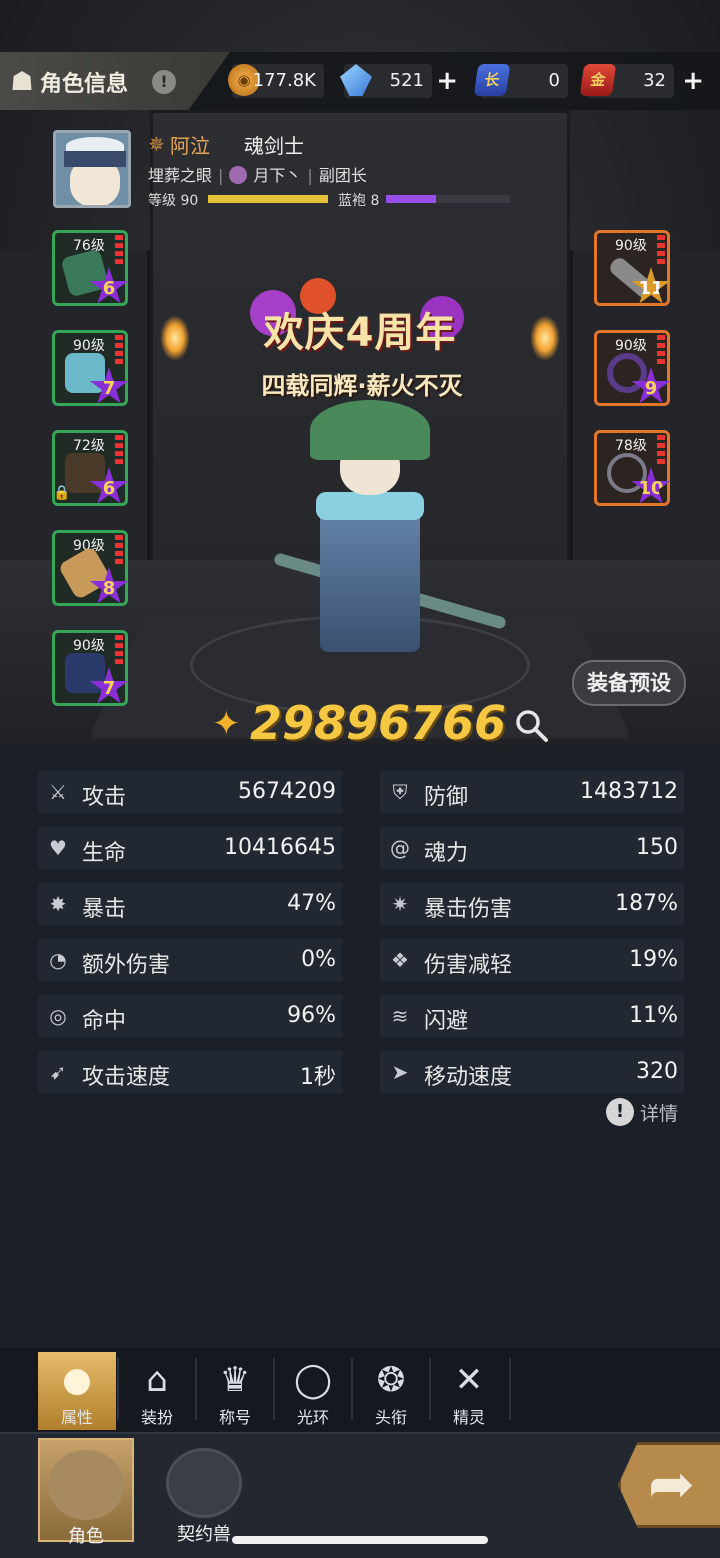 This screenshot has height=1558, width=720. I want to click on equipment-preset-button: 装备预设, so click(629, 683).